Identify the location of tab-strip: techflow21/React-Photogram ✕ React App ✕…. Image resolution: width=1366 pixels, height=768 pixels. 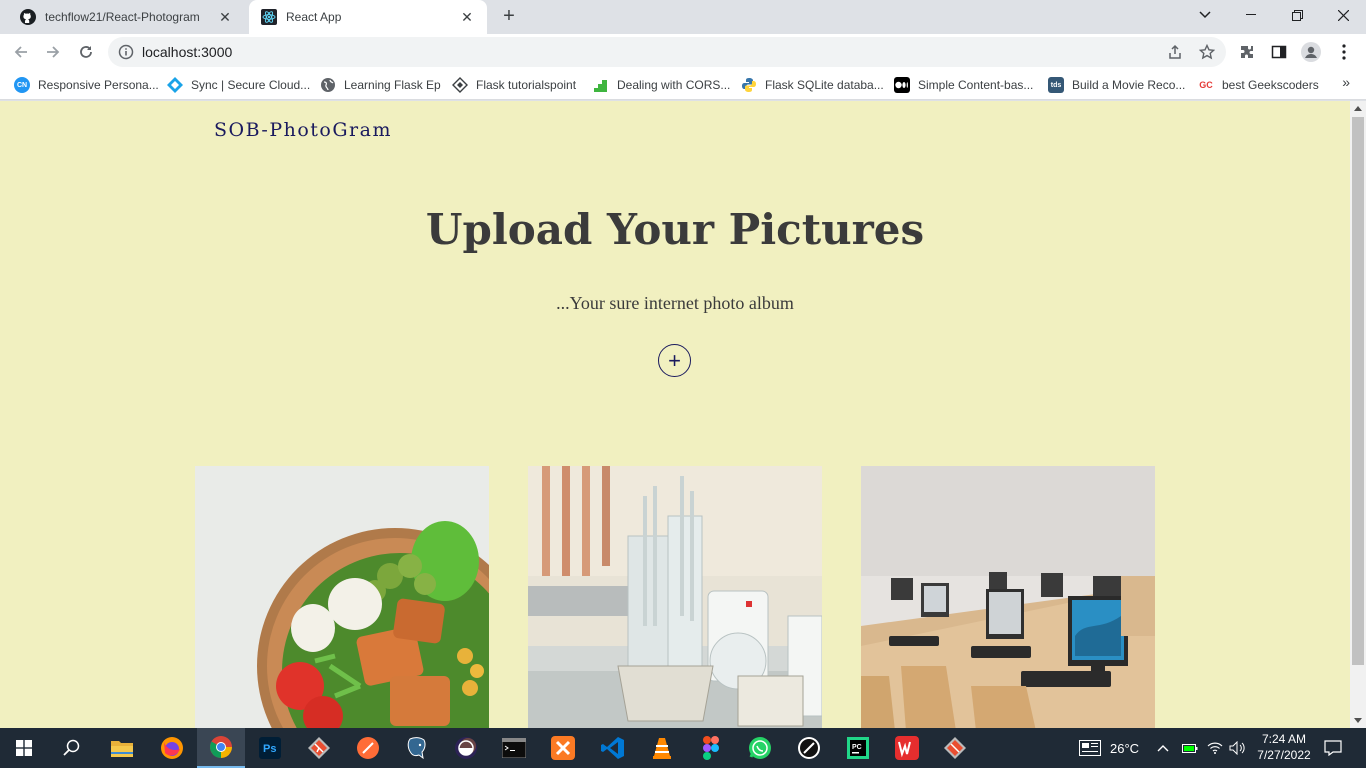
(683, 17).